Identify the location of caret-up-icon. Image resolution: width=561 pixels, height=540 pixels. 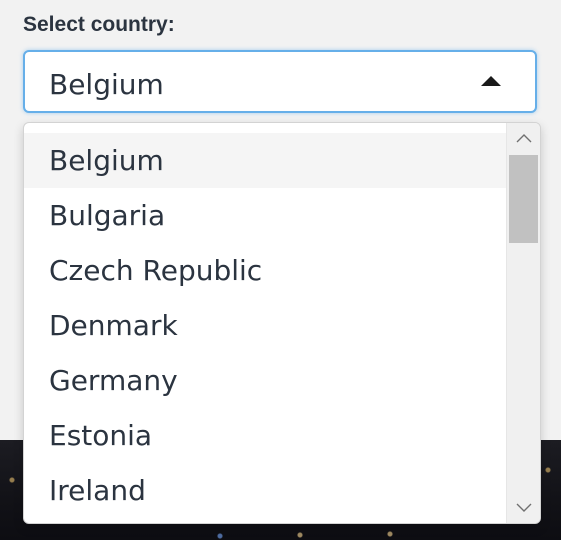
(491, 81).